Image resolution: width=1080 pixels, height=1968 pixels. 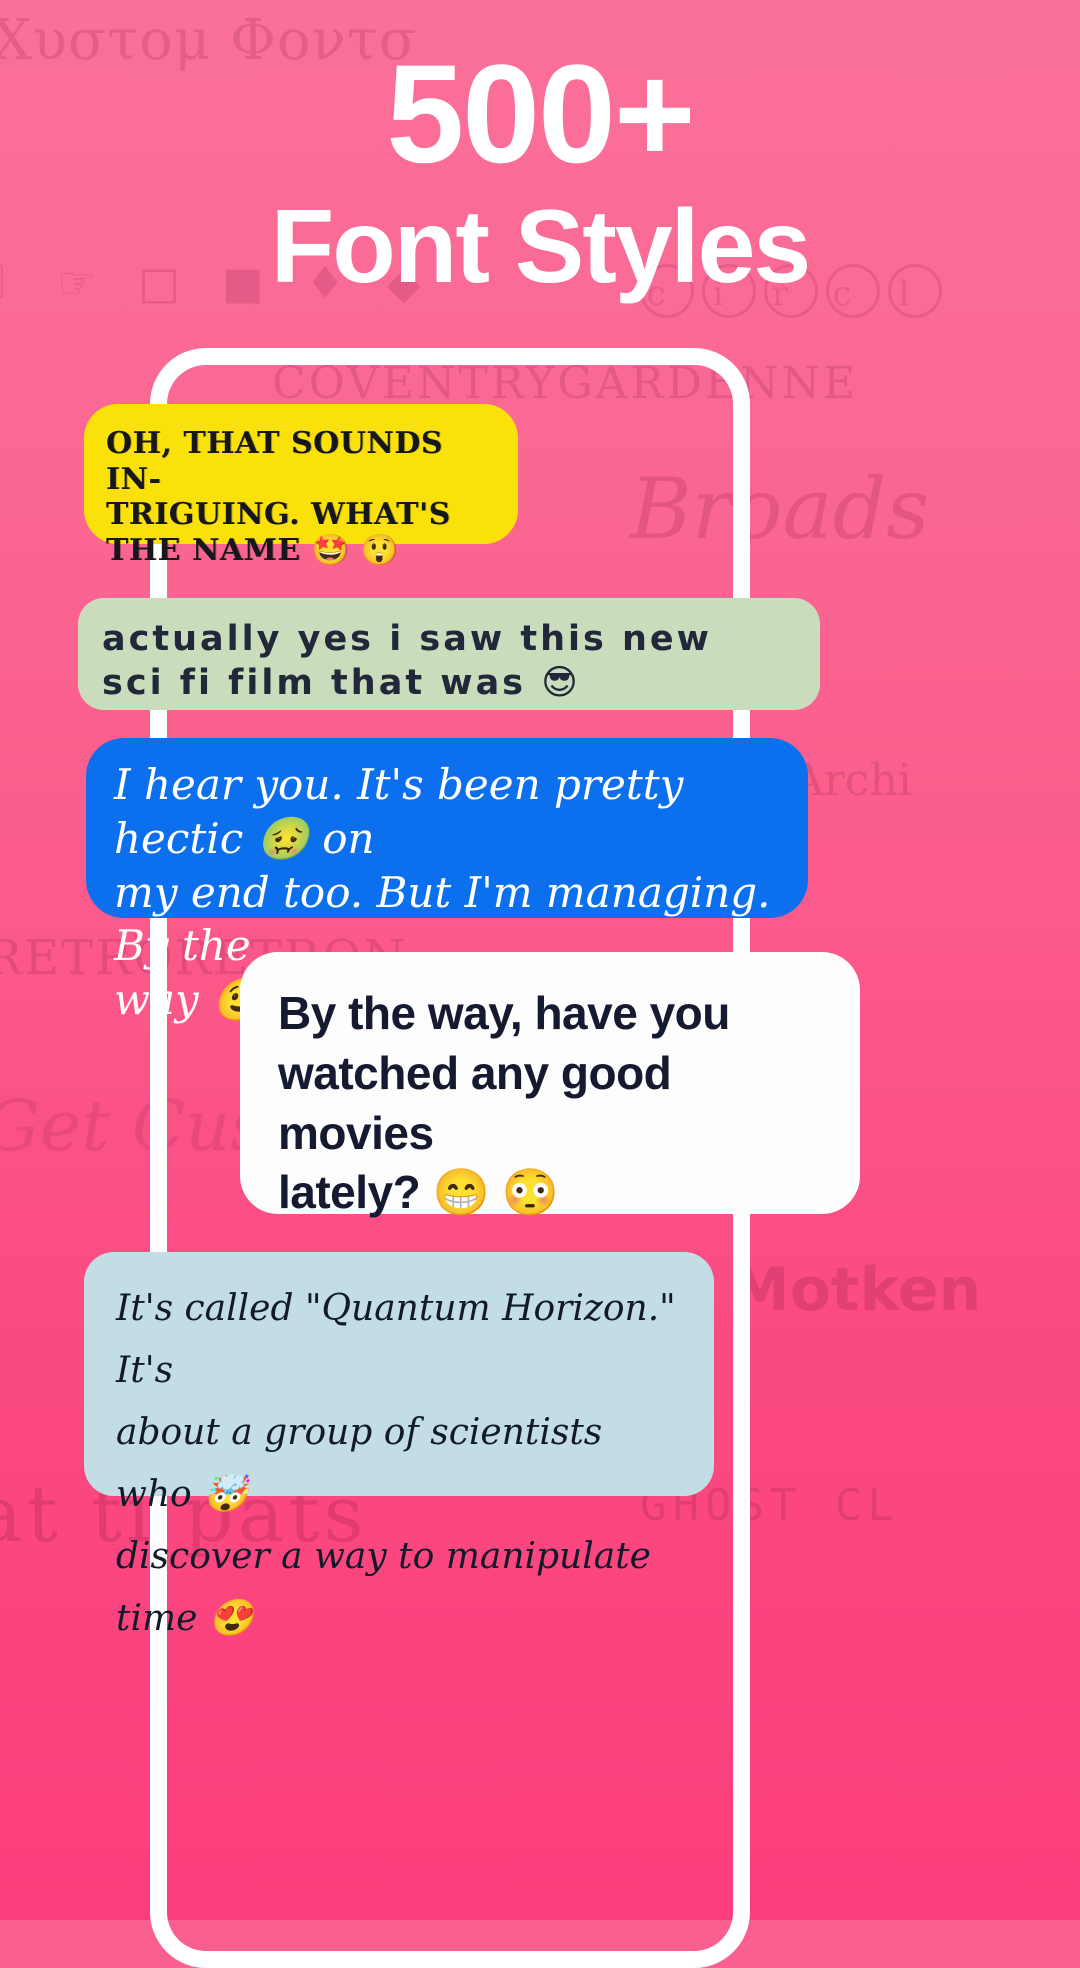 What do you see at coordinates (540, 113) in the screenshot?
I see `headline-count: 500+` at bounding box center [540, 113].